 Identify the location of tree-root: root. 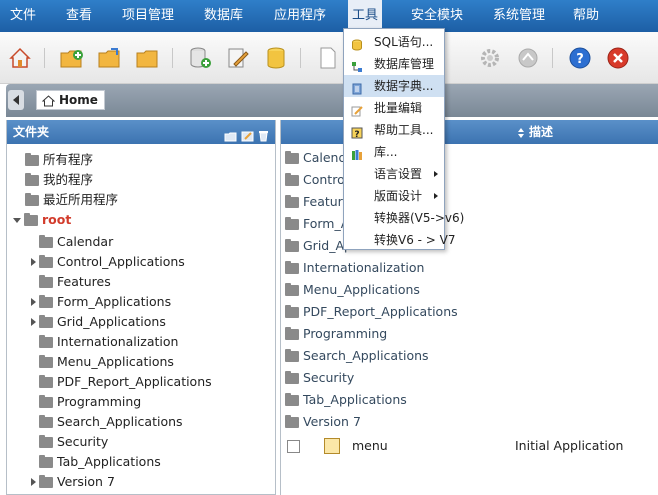
(42, 220).